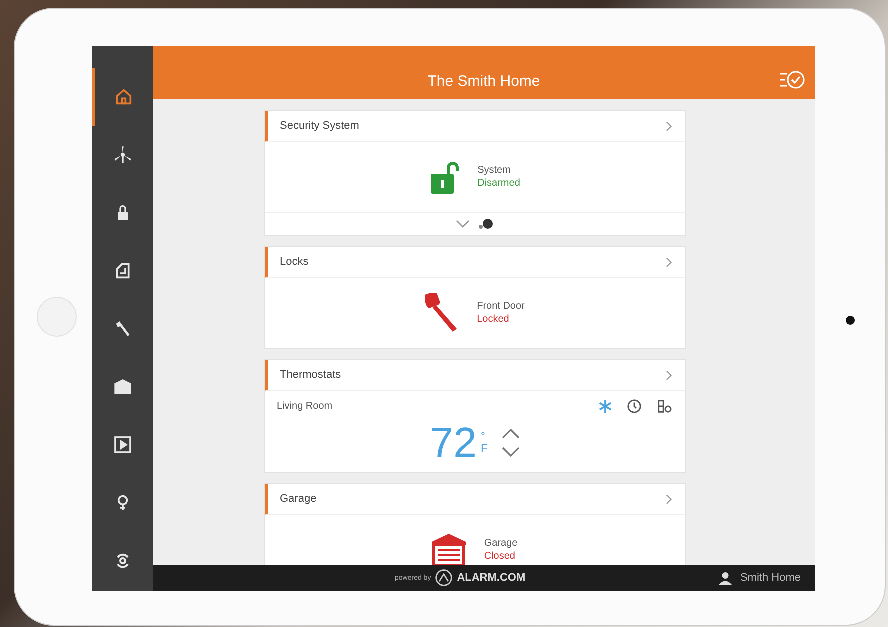 The width and height of the screenshot is (888, 627). Describe the element at coordinates (475, 375) in the screenshot. I see `card-header: Thermostats` at that location.